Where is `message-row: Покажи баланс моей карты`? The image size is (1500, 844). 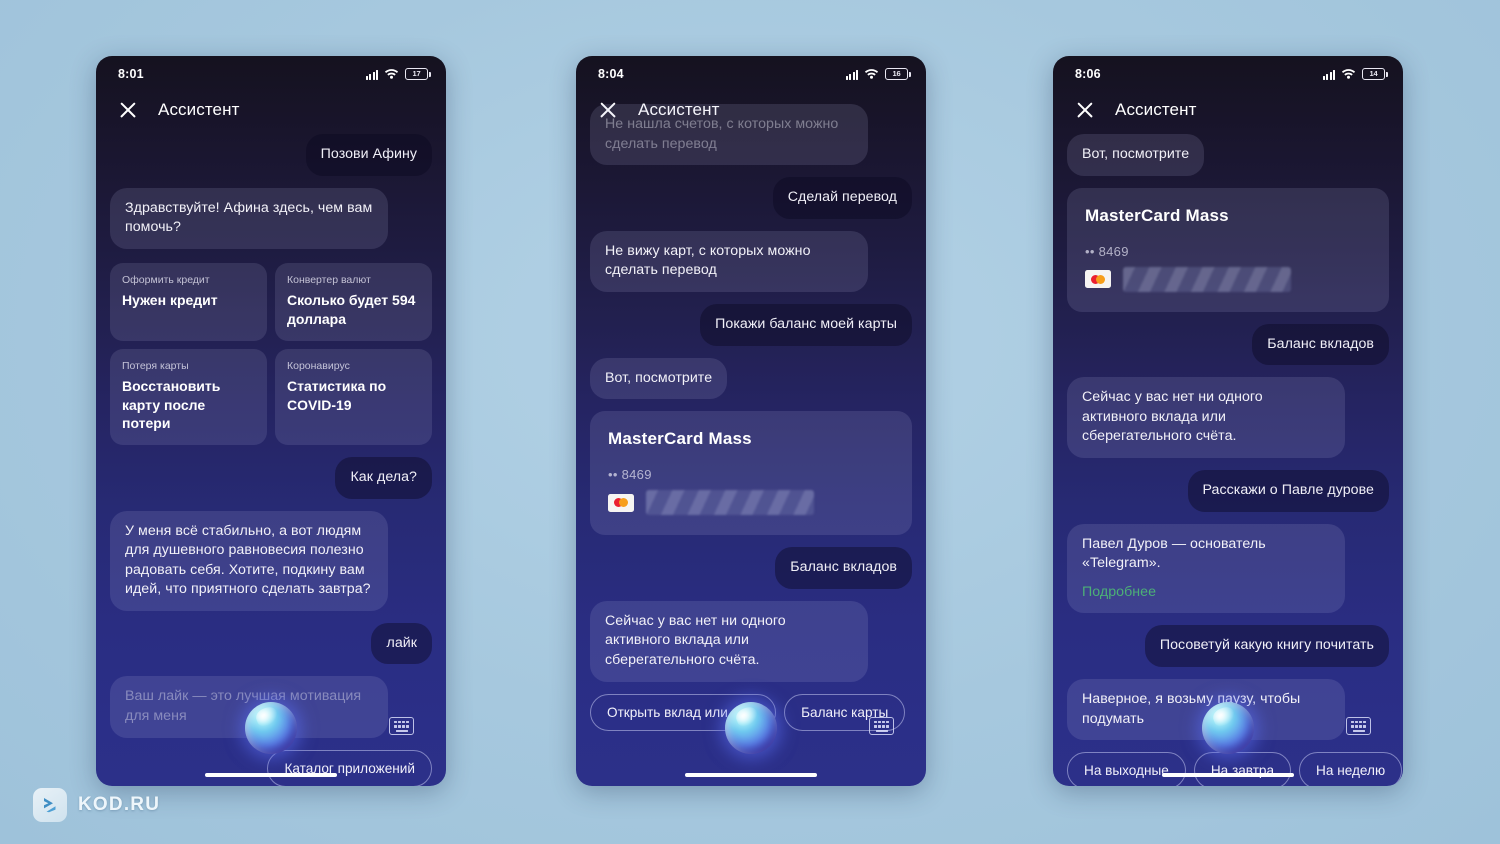
message-row: Покажи баланс моей карты is located at coordinates (751, 324).